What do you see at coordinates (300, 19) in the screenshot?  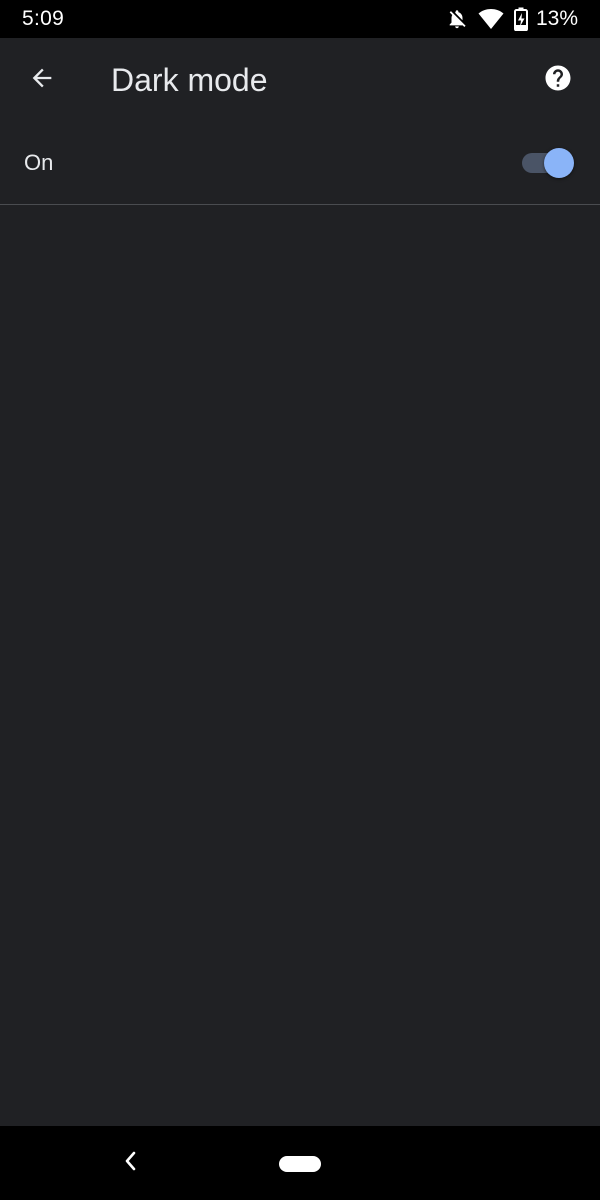 I see `status-bar: 5:09 13%` at bounding box center [300, 19].